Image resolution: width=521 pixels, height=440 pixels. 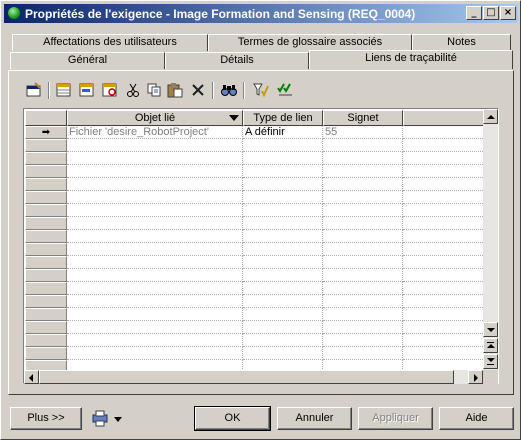 What do you see at coordinates (46, 132) in the screenshot?
I see `row-header: ➡` at bounding box center [46, 132].